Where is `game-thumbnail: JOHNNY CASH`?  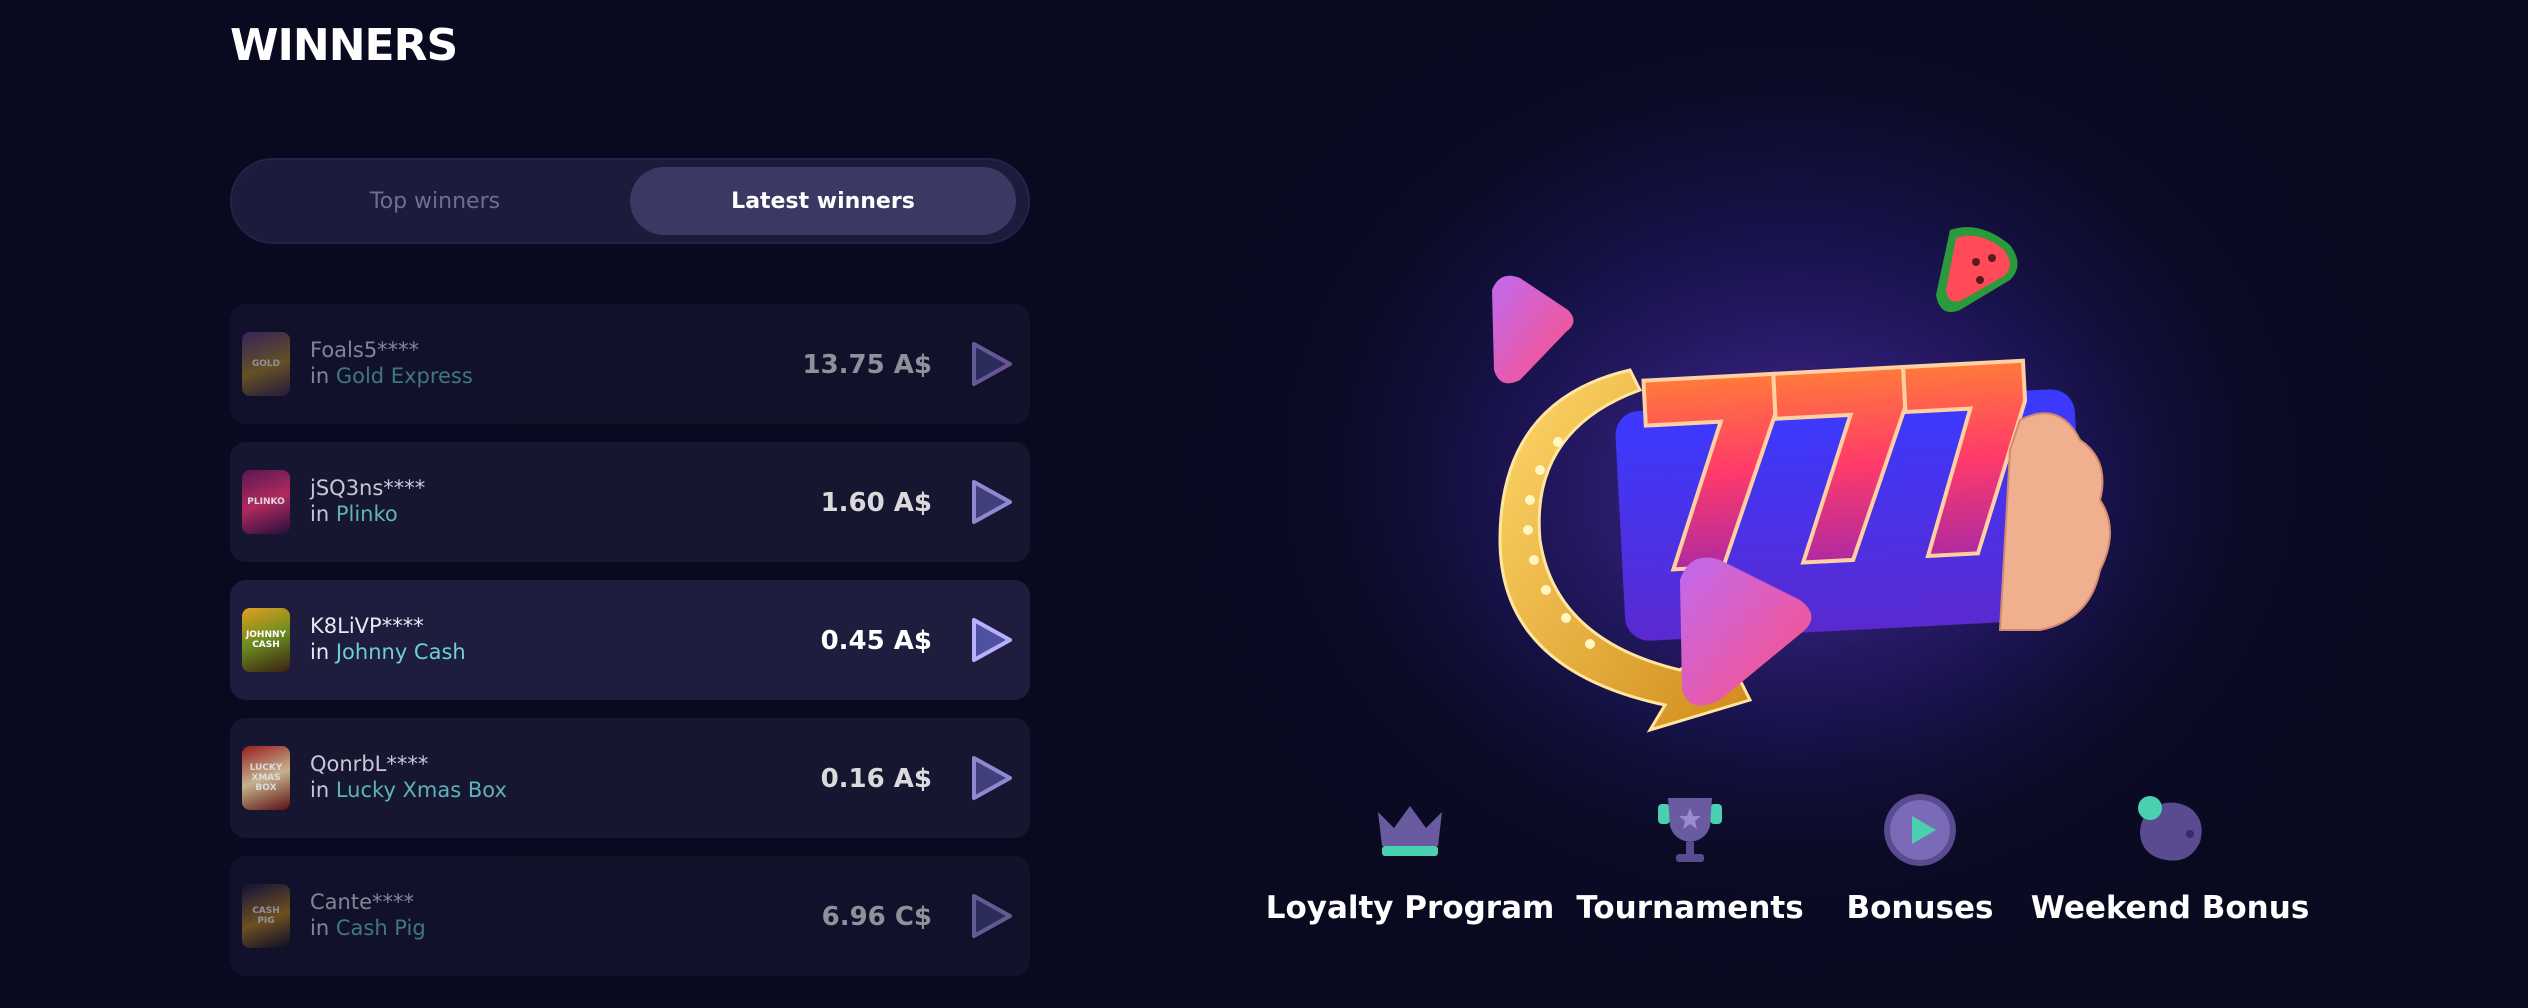
game-thumbnail: JOHNNY CASH is located at coordinates (266, 640).